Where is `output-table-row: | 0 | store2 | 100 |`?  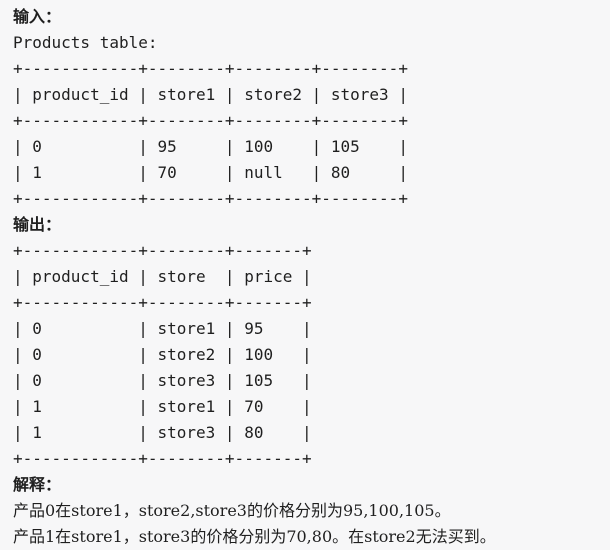
output-table-row: | 0 | store2 | 100 | is located at coordinates (162, 354).